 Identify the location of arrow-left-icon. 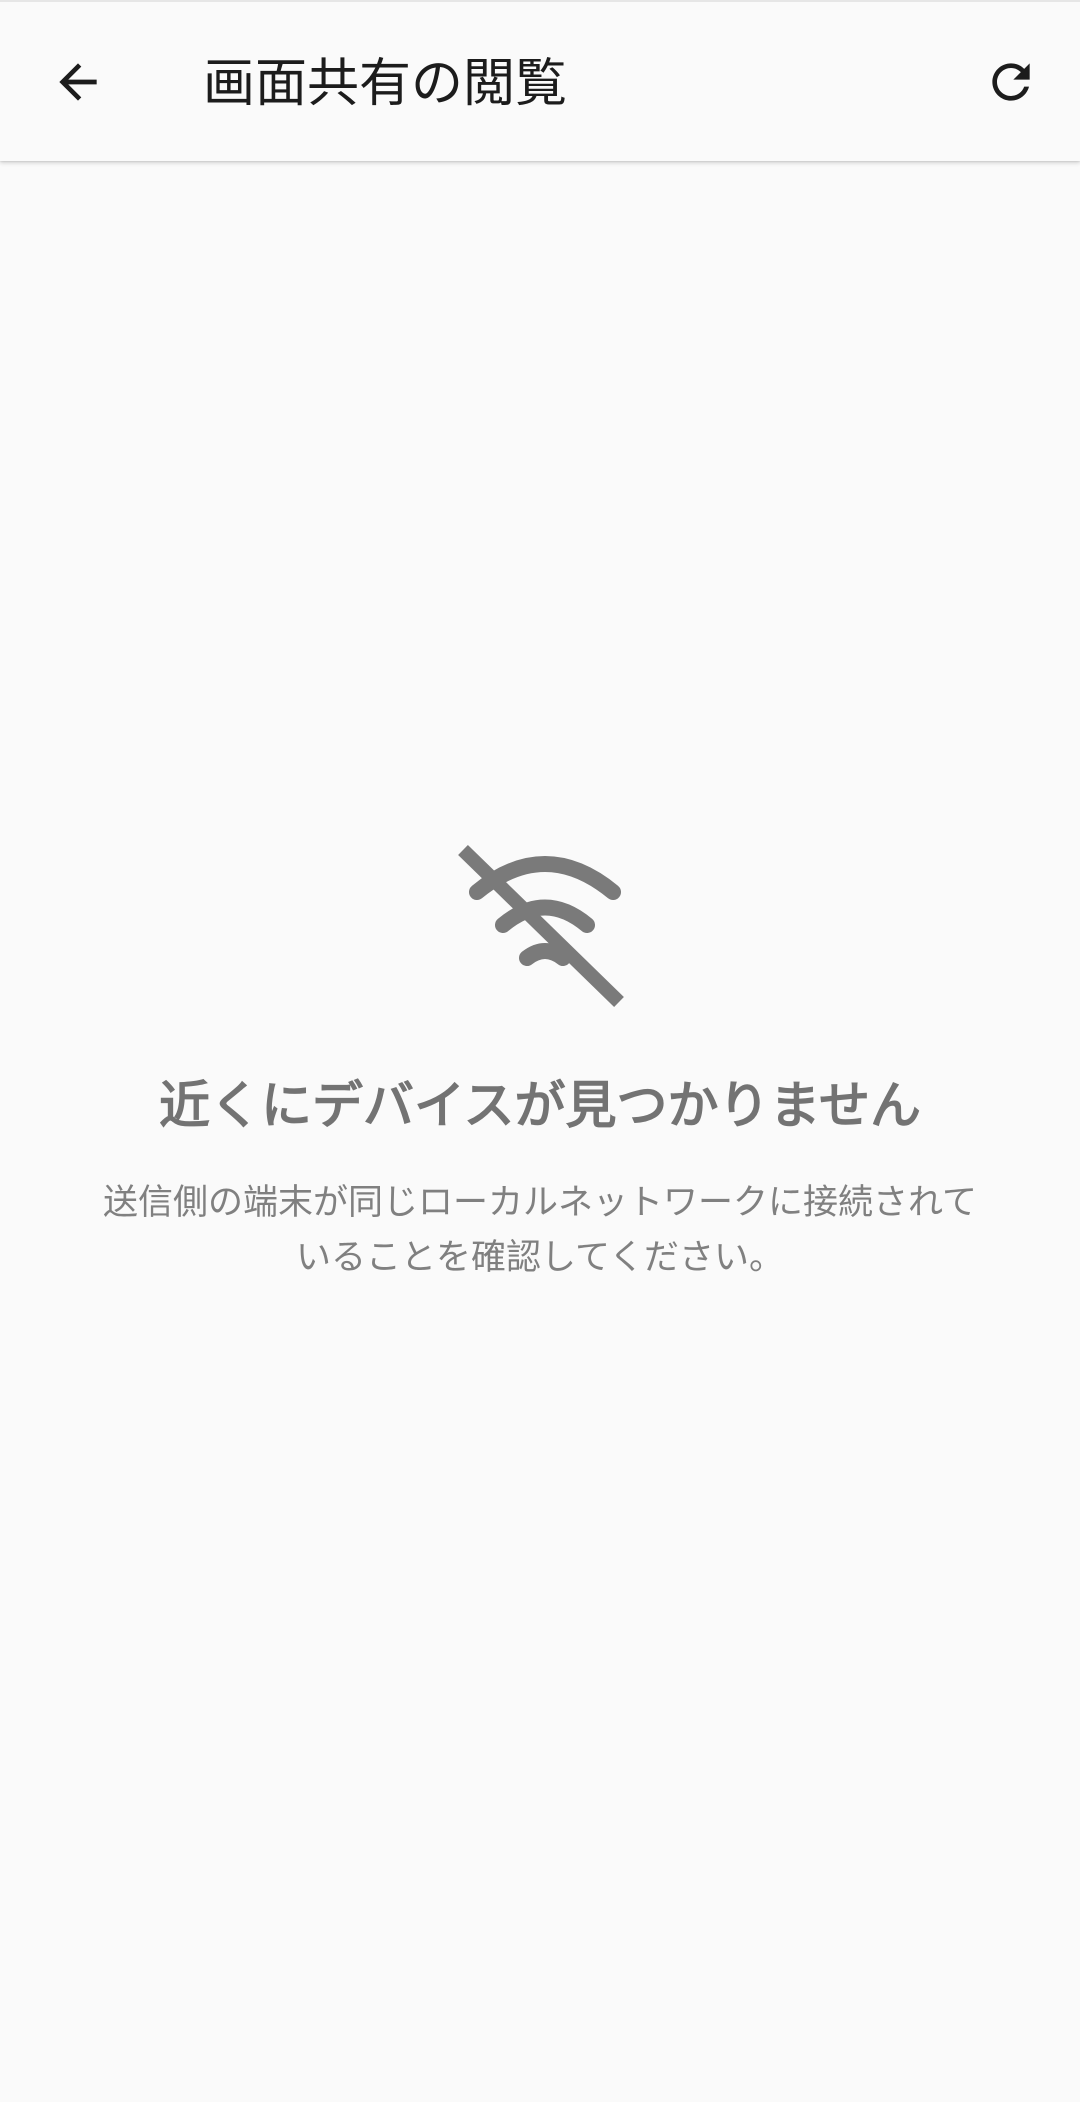
(78, 82).